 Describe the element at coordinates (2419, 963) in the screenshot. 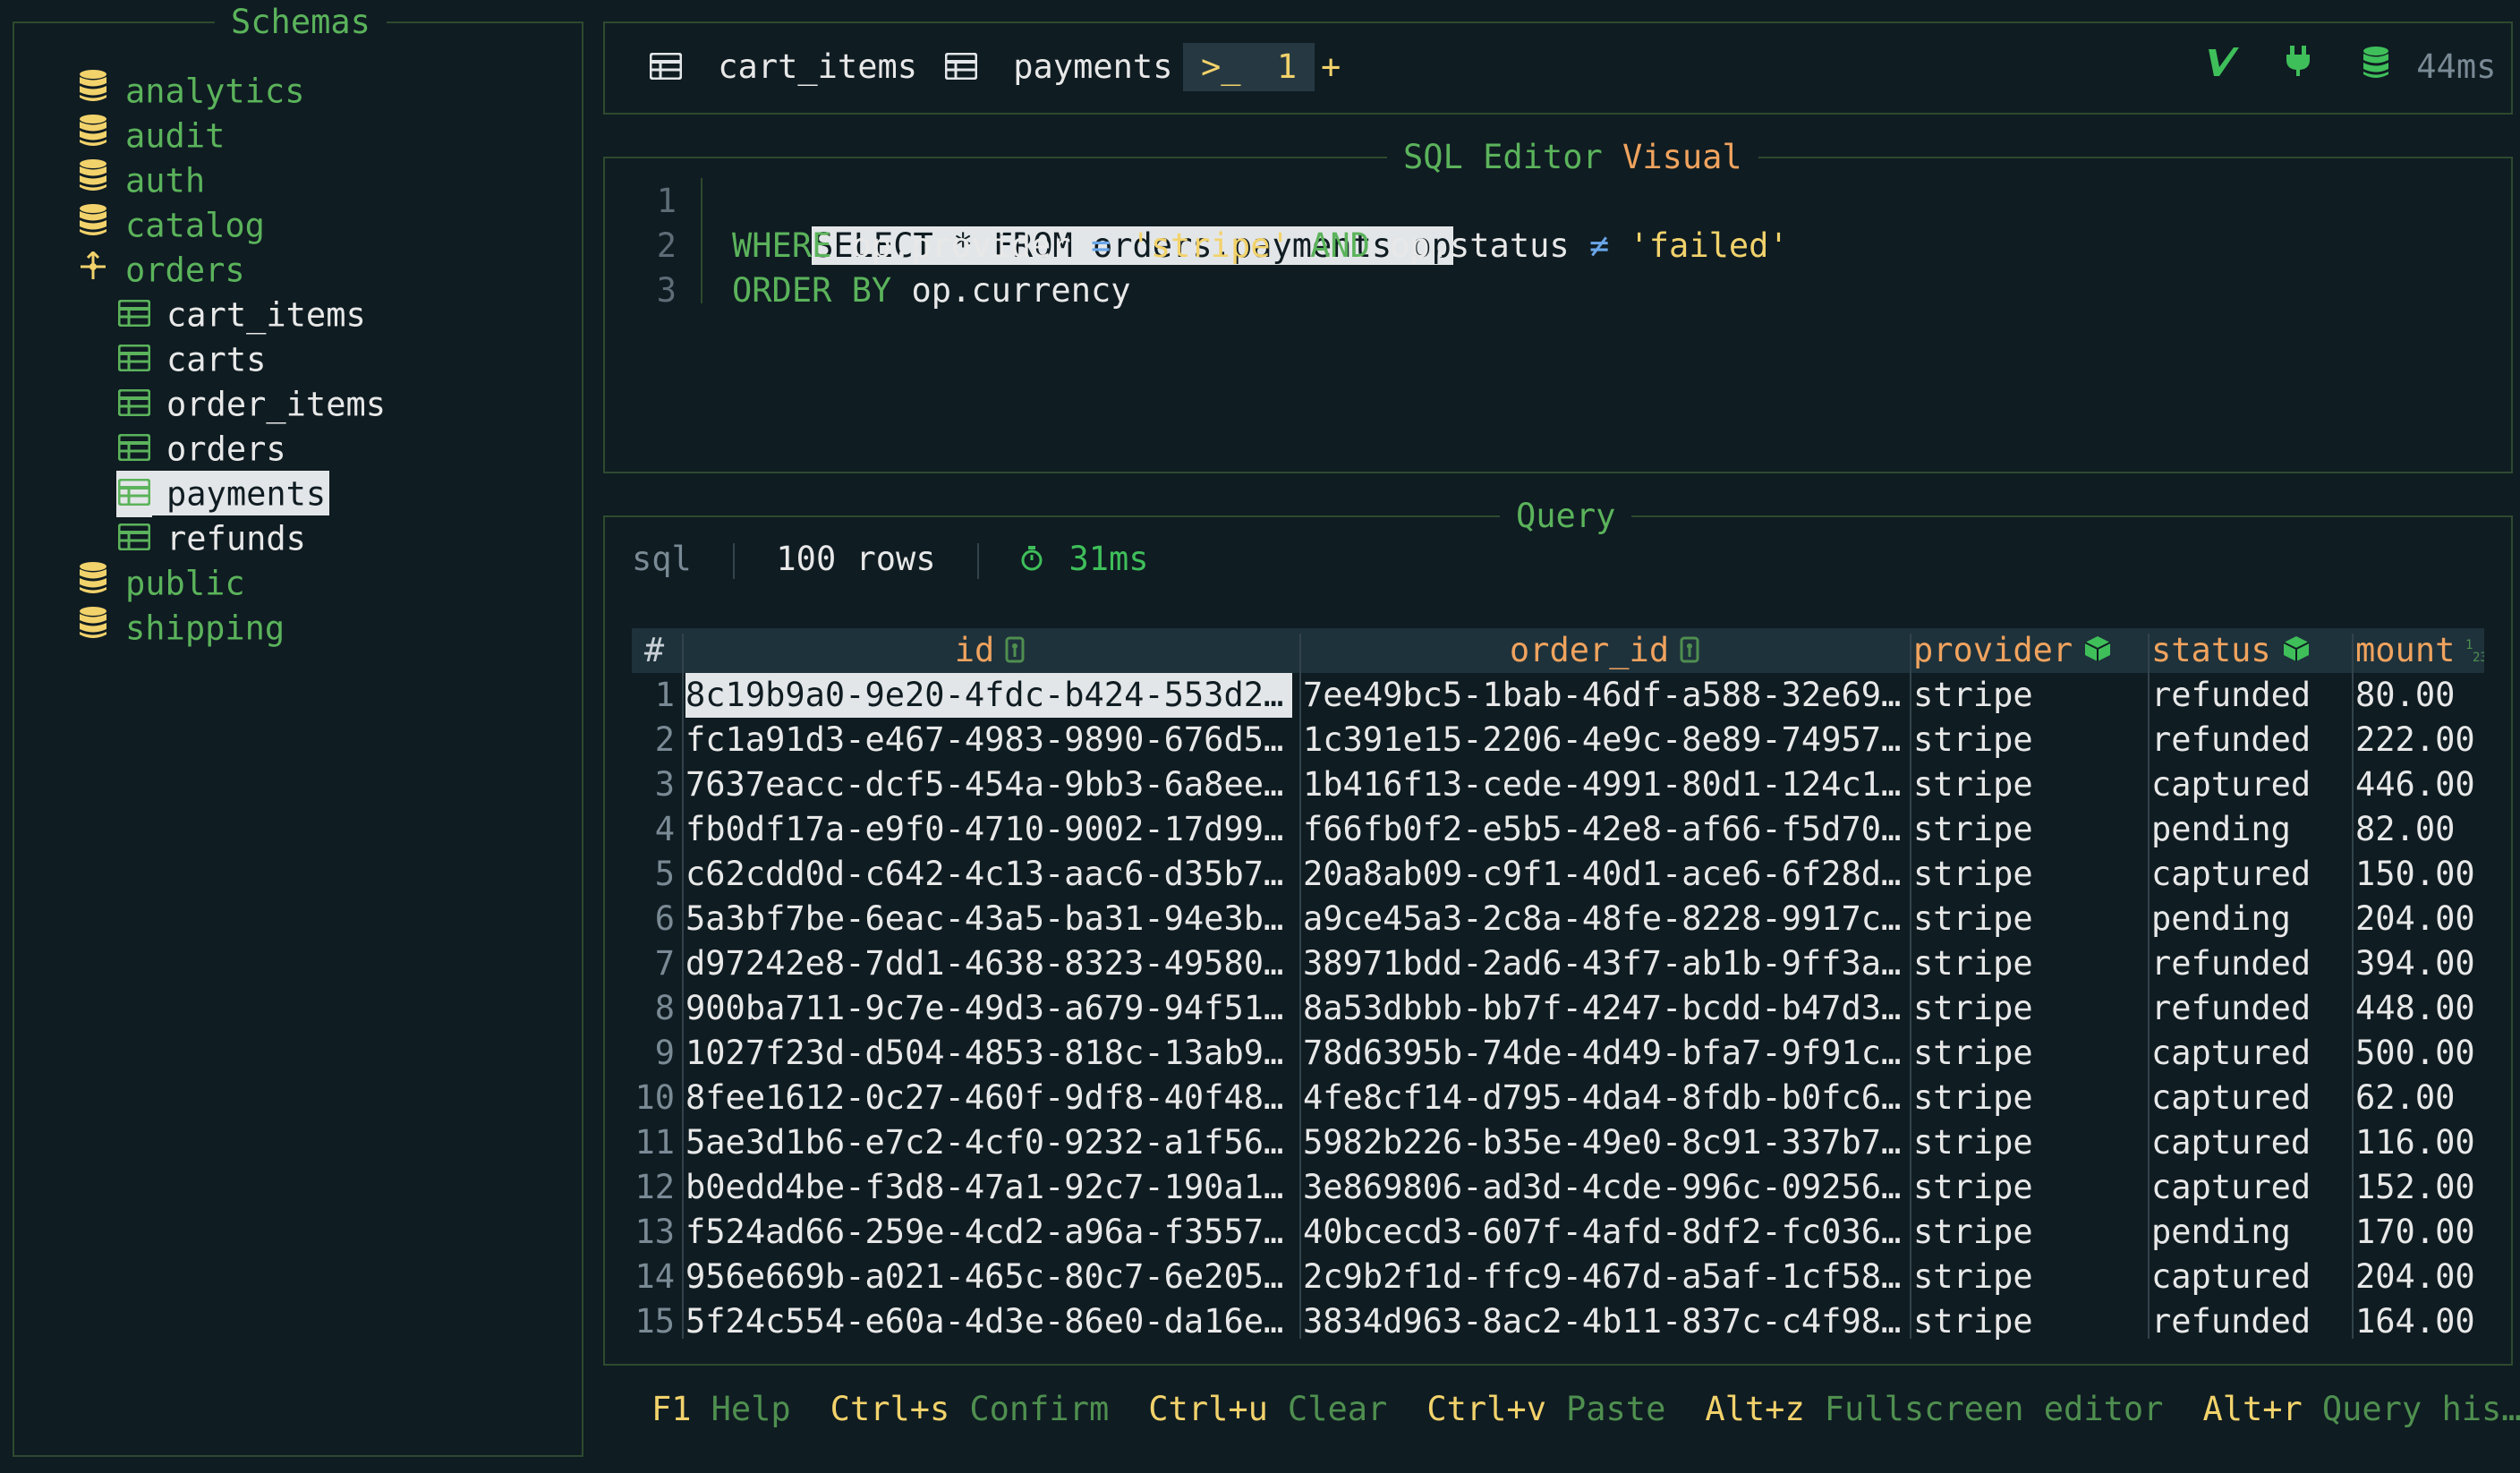

I see `table-cell: 394.00` at that location.